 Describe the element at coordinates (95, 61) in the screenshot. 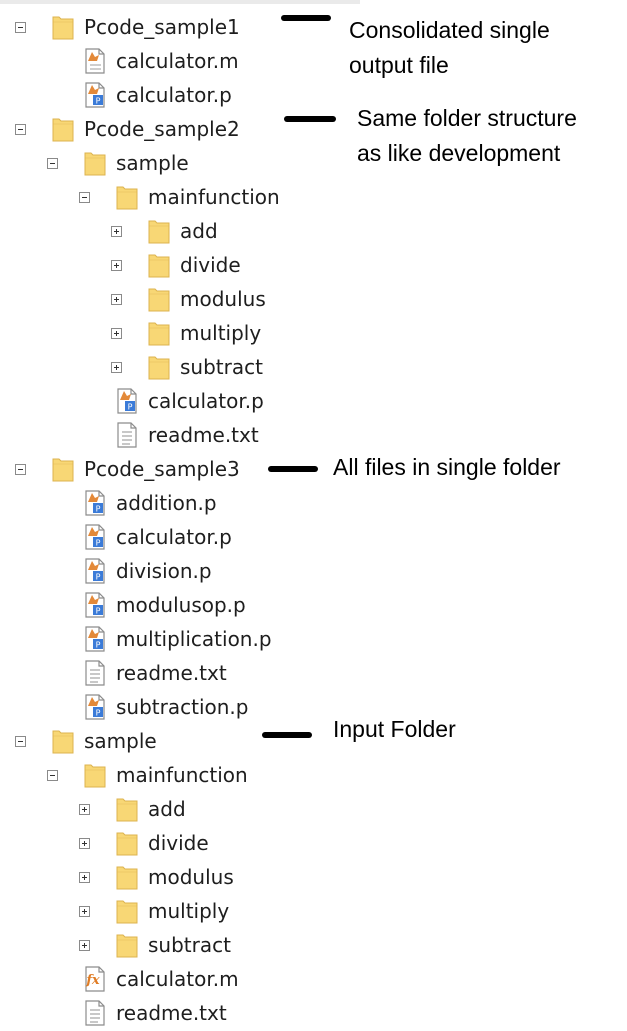

I see `m-file-icon` at that location.